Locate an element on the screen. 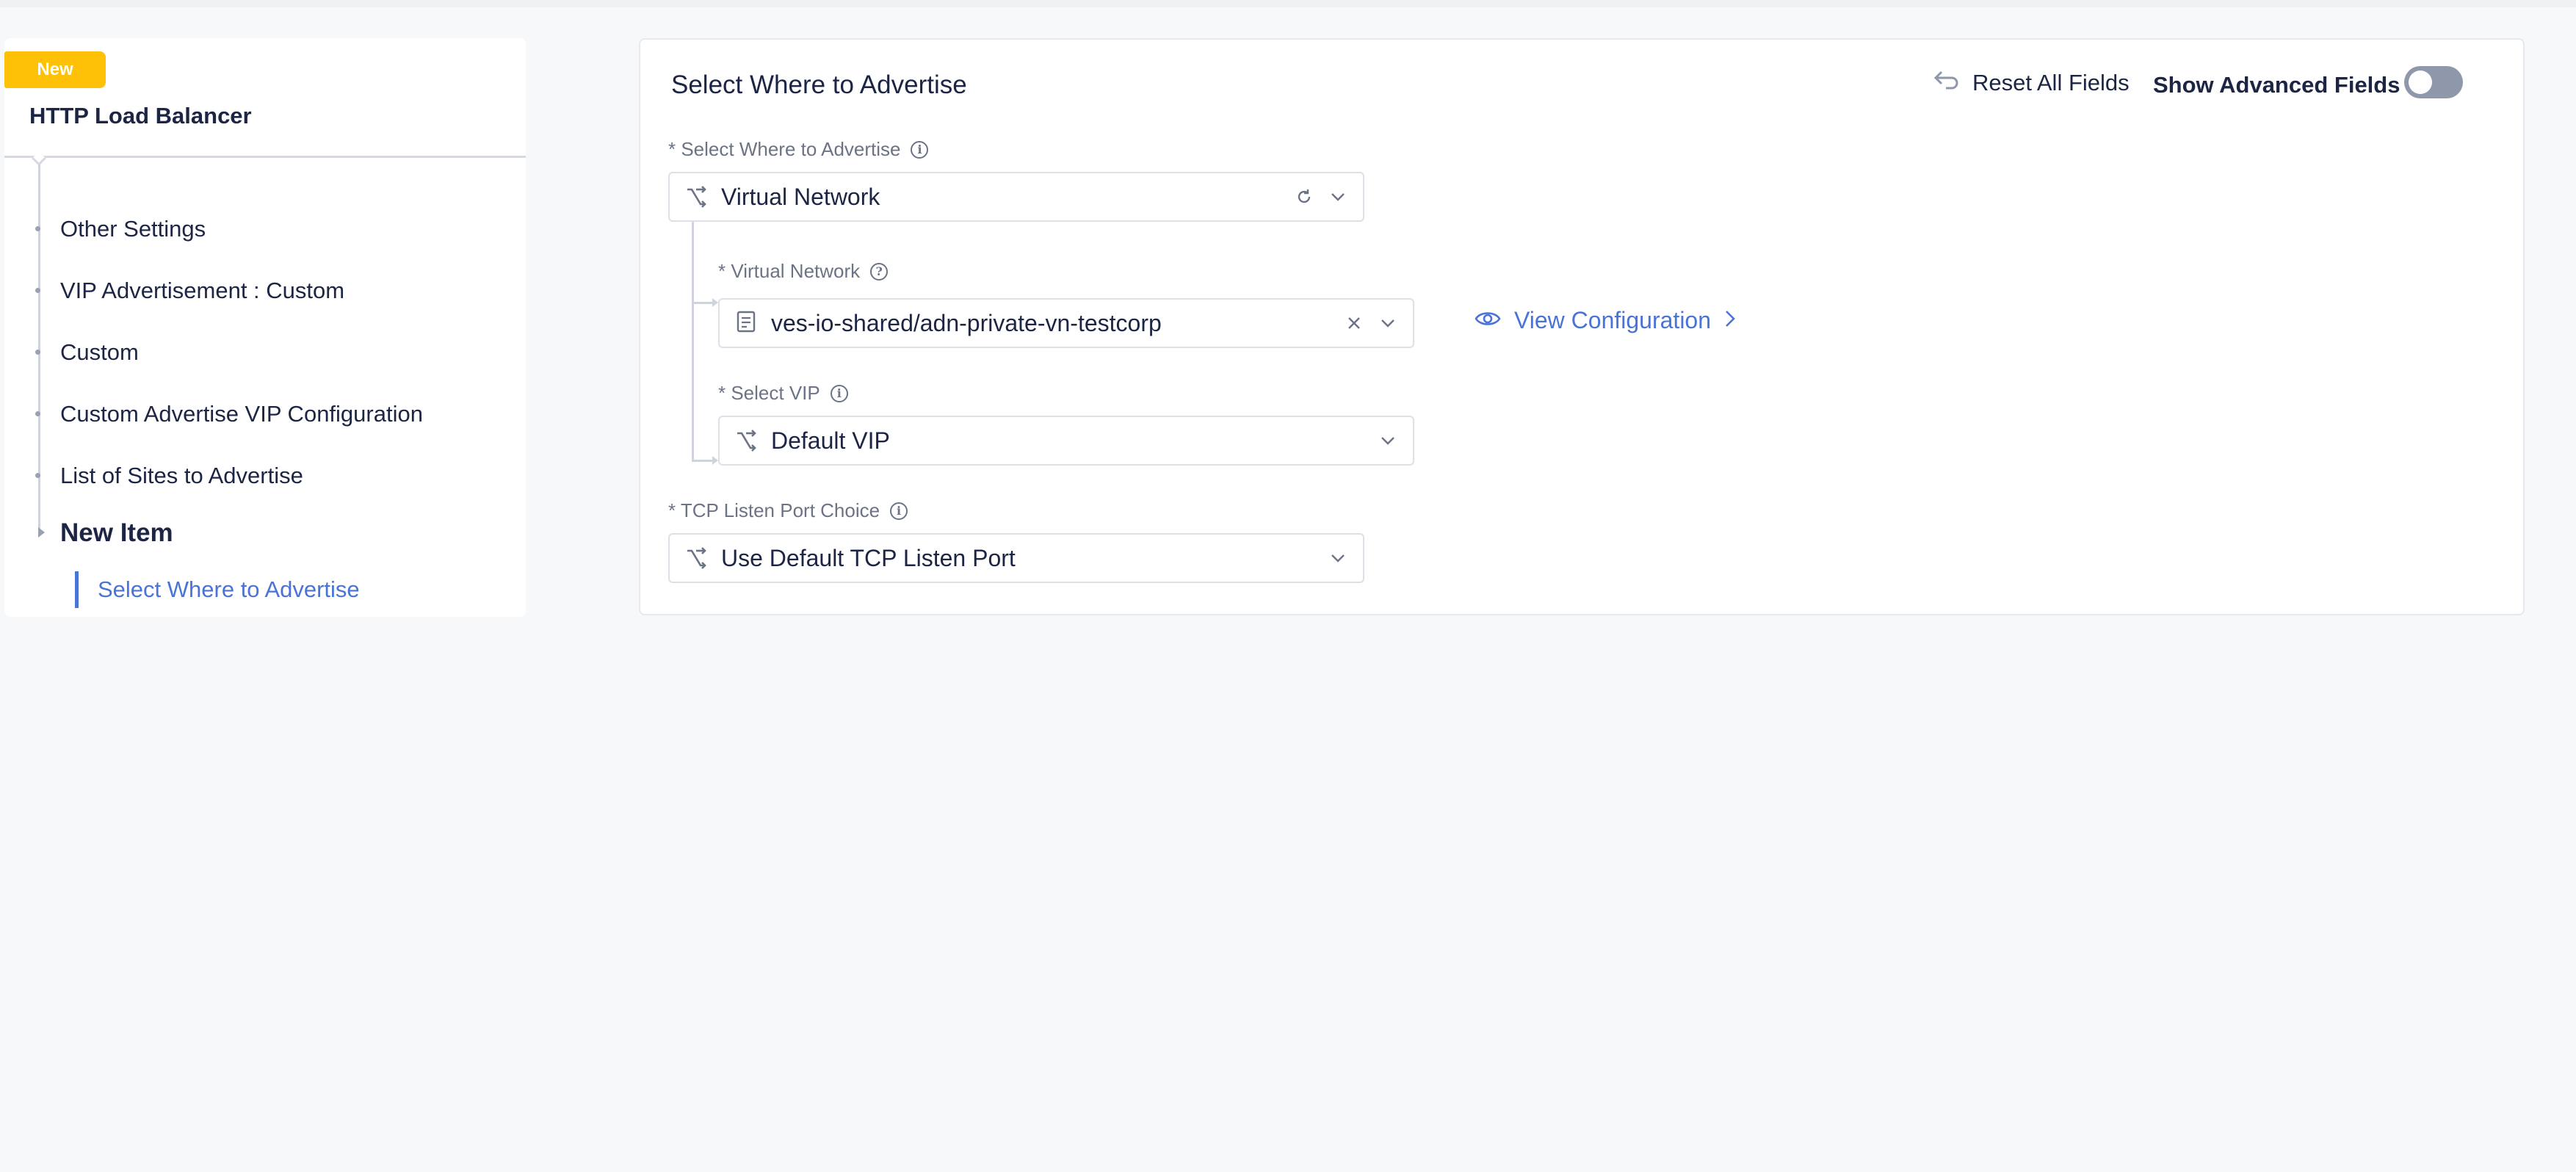  vip-select-value: Default VIP is located at coordinates (830, 441).